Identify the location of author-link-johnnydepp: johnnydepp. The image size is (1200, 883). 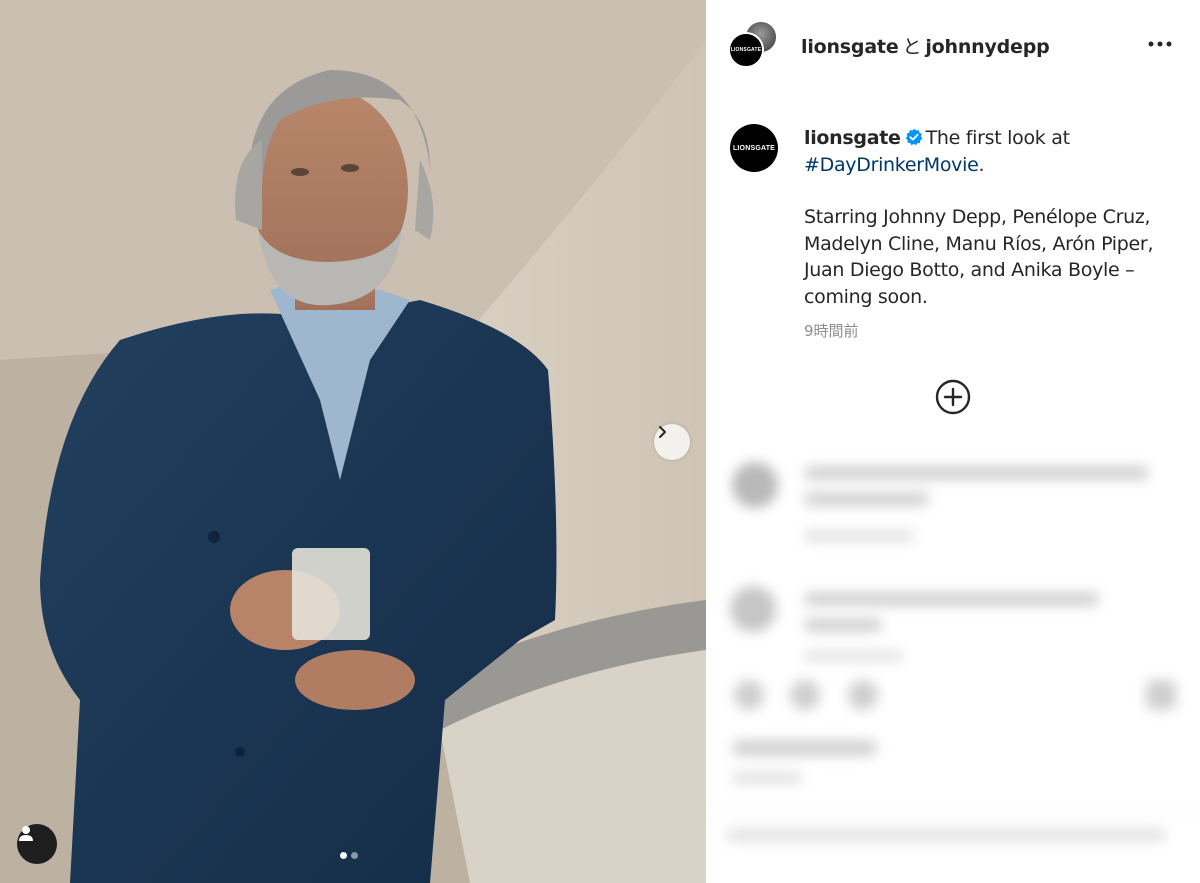
(987, 47).